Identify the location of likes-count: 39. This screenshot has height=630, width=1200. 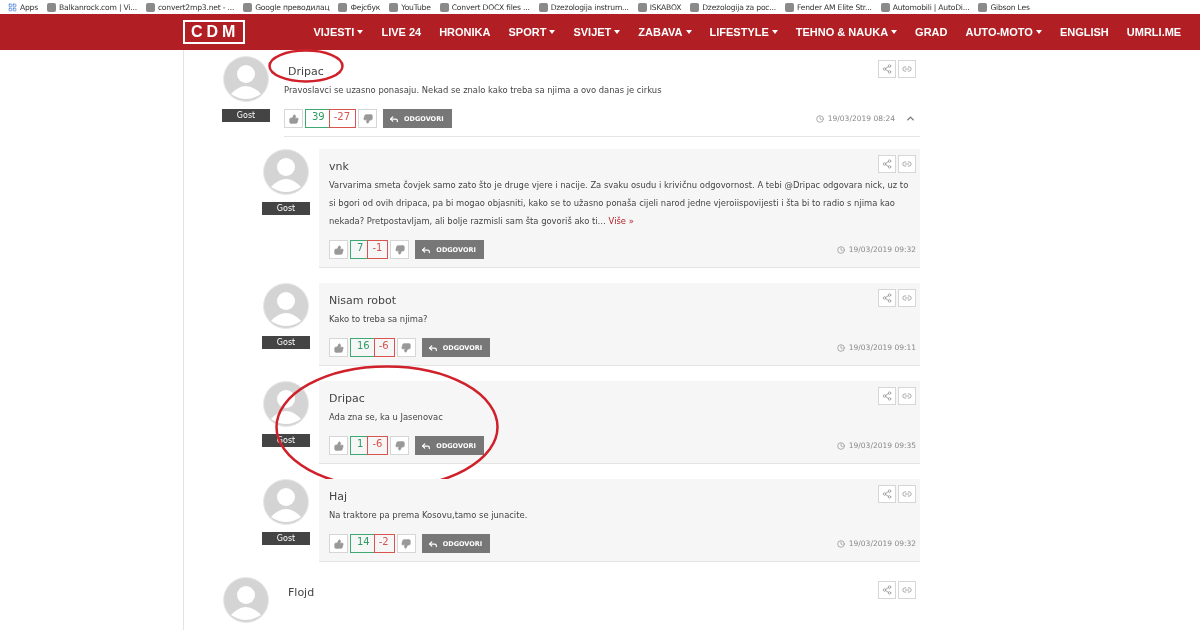
(317, 118).